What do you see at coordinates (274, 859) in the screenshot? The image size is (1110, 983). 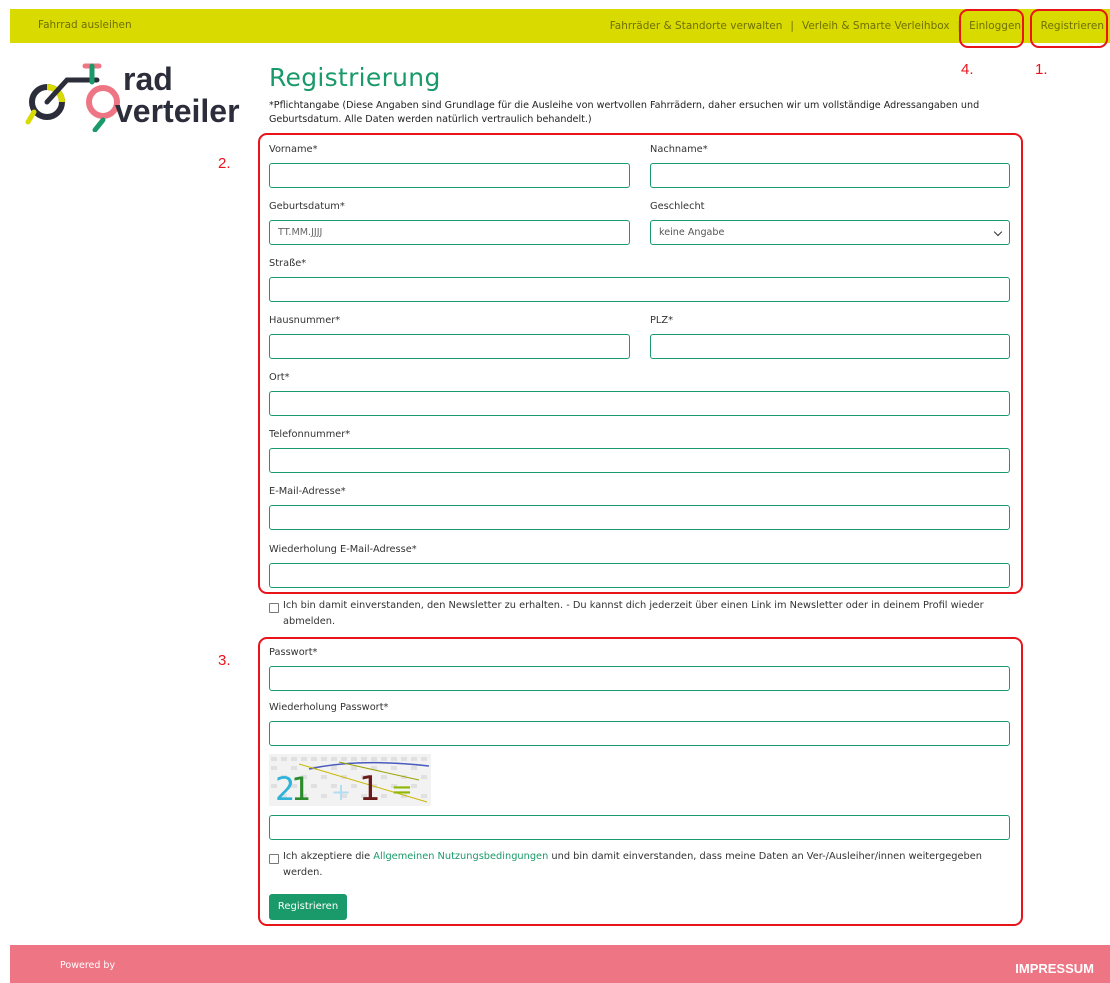 I see `terms-checkbox` at bounding box center [274, 859].